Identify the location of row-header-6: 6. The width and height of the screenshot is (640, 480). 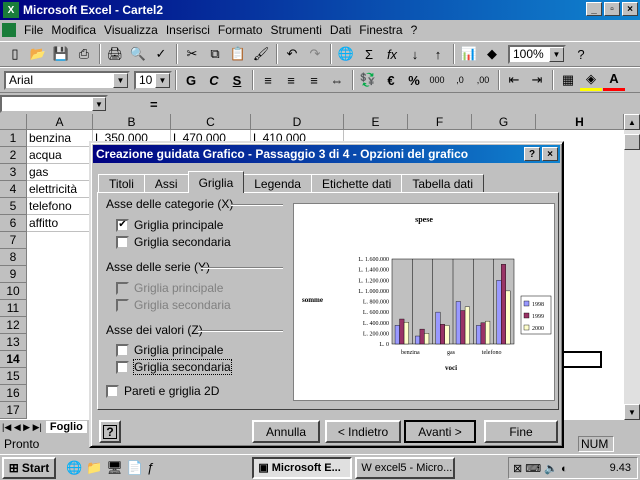
(13, 223).